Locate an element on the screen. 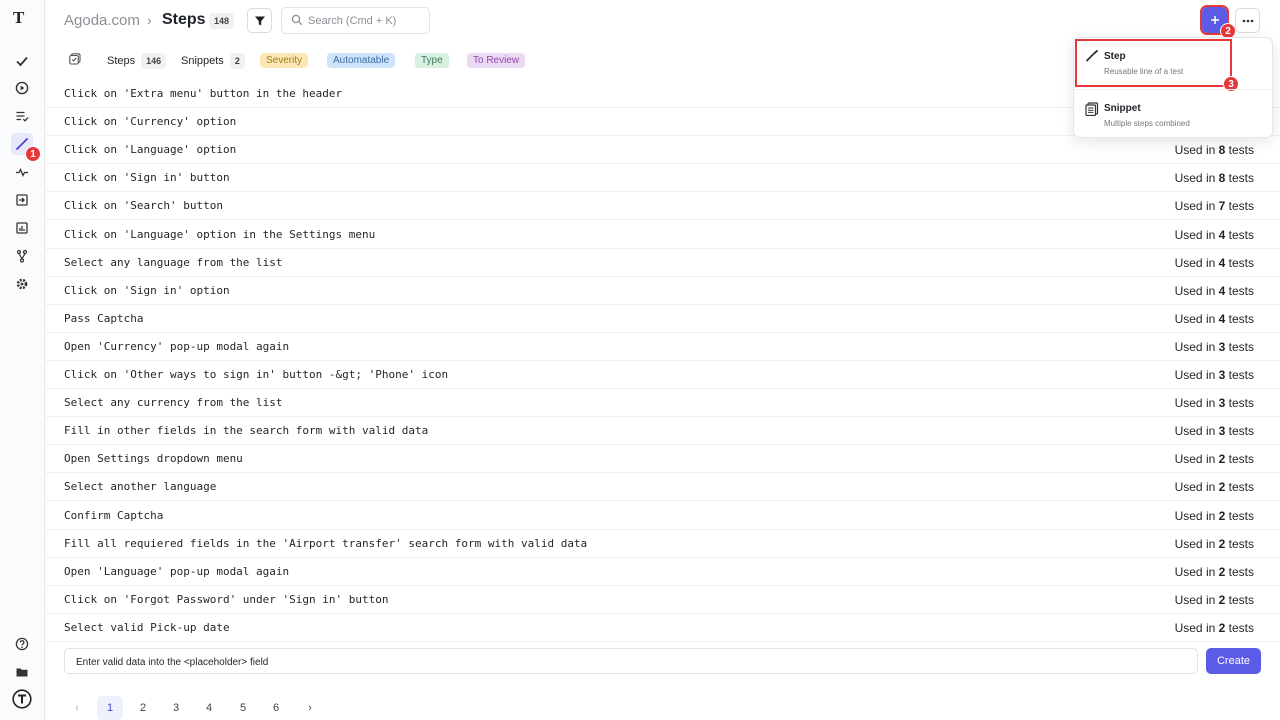 Image resolution: width=1280 pixels, height=720 pixels. step-text: Select valid Pick-up date is located at coordinates (147, 627).